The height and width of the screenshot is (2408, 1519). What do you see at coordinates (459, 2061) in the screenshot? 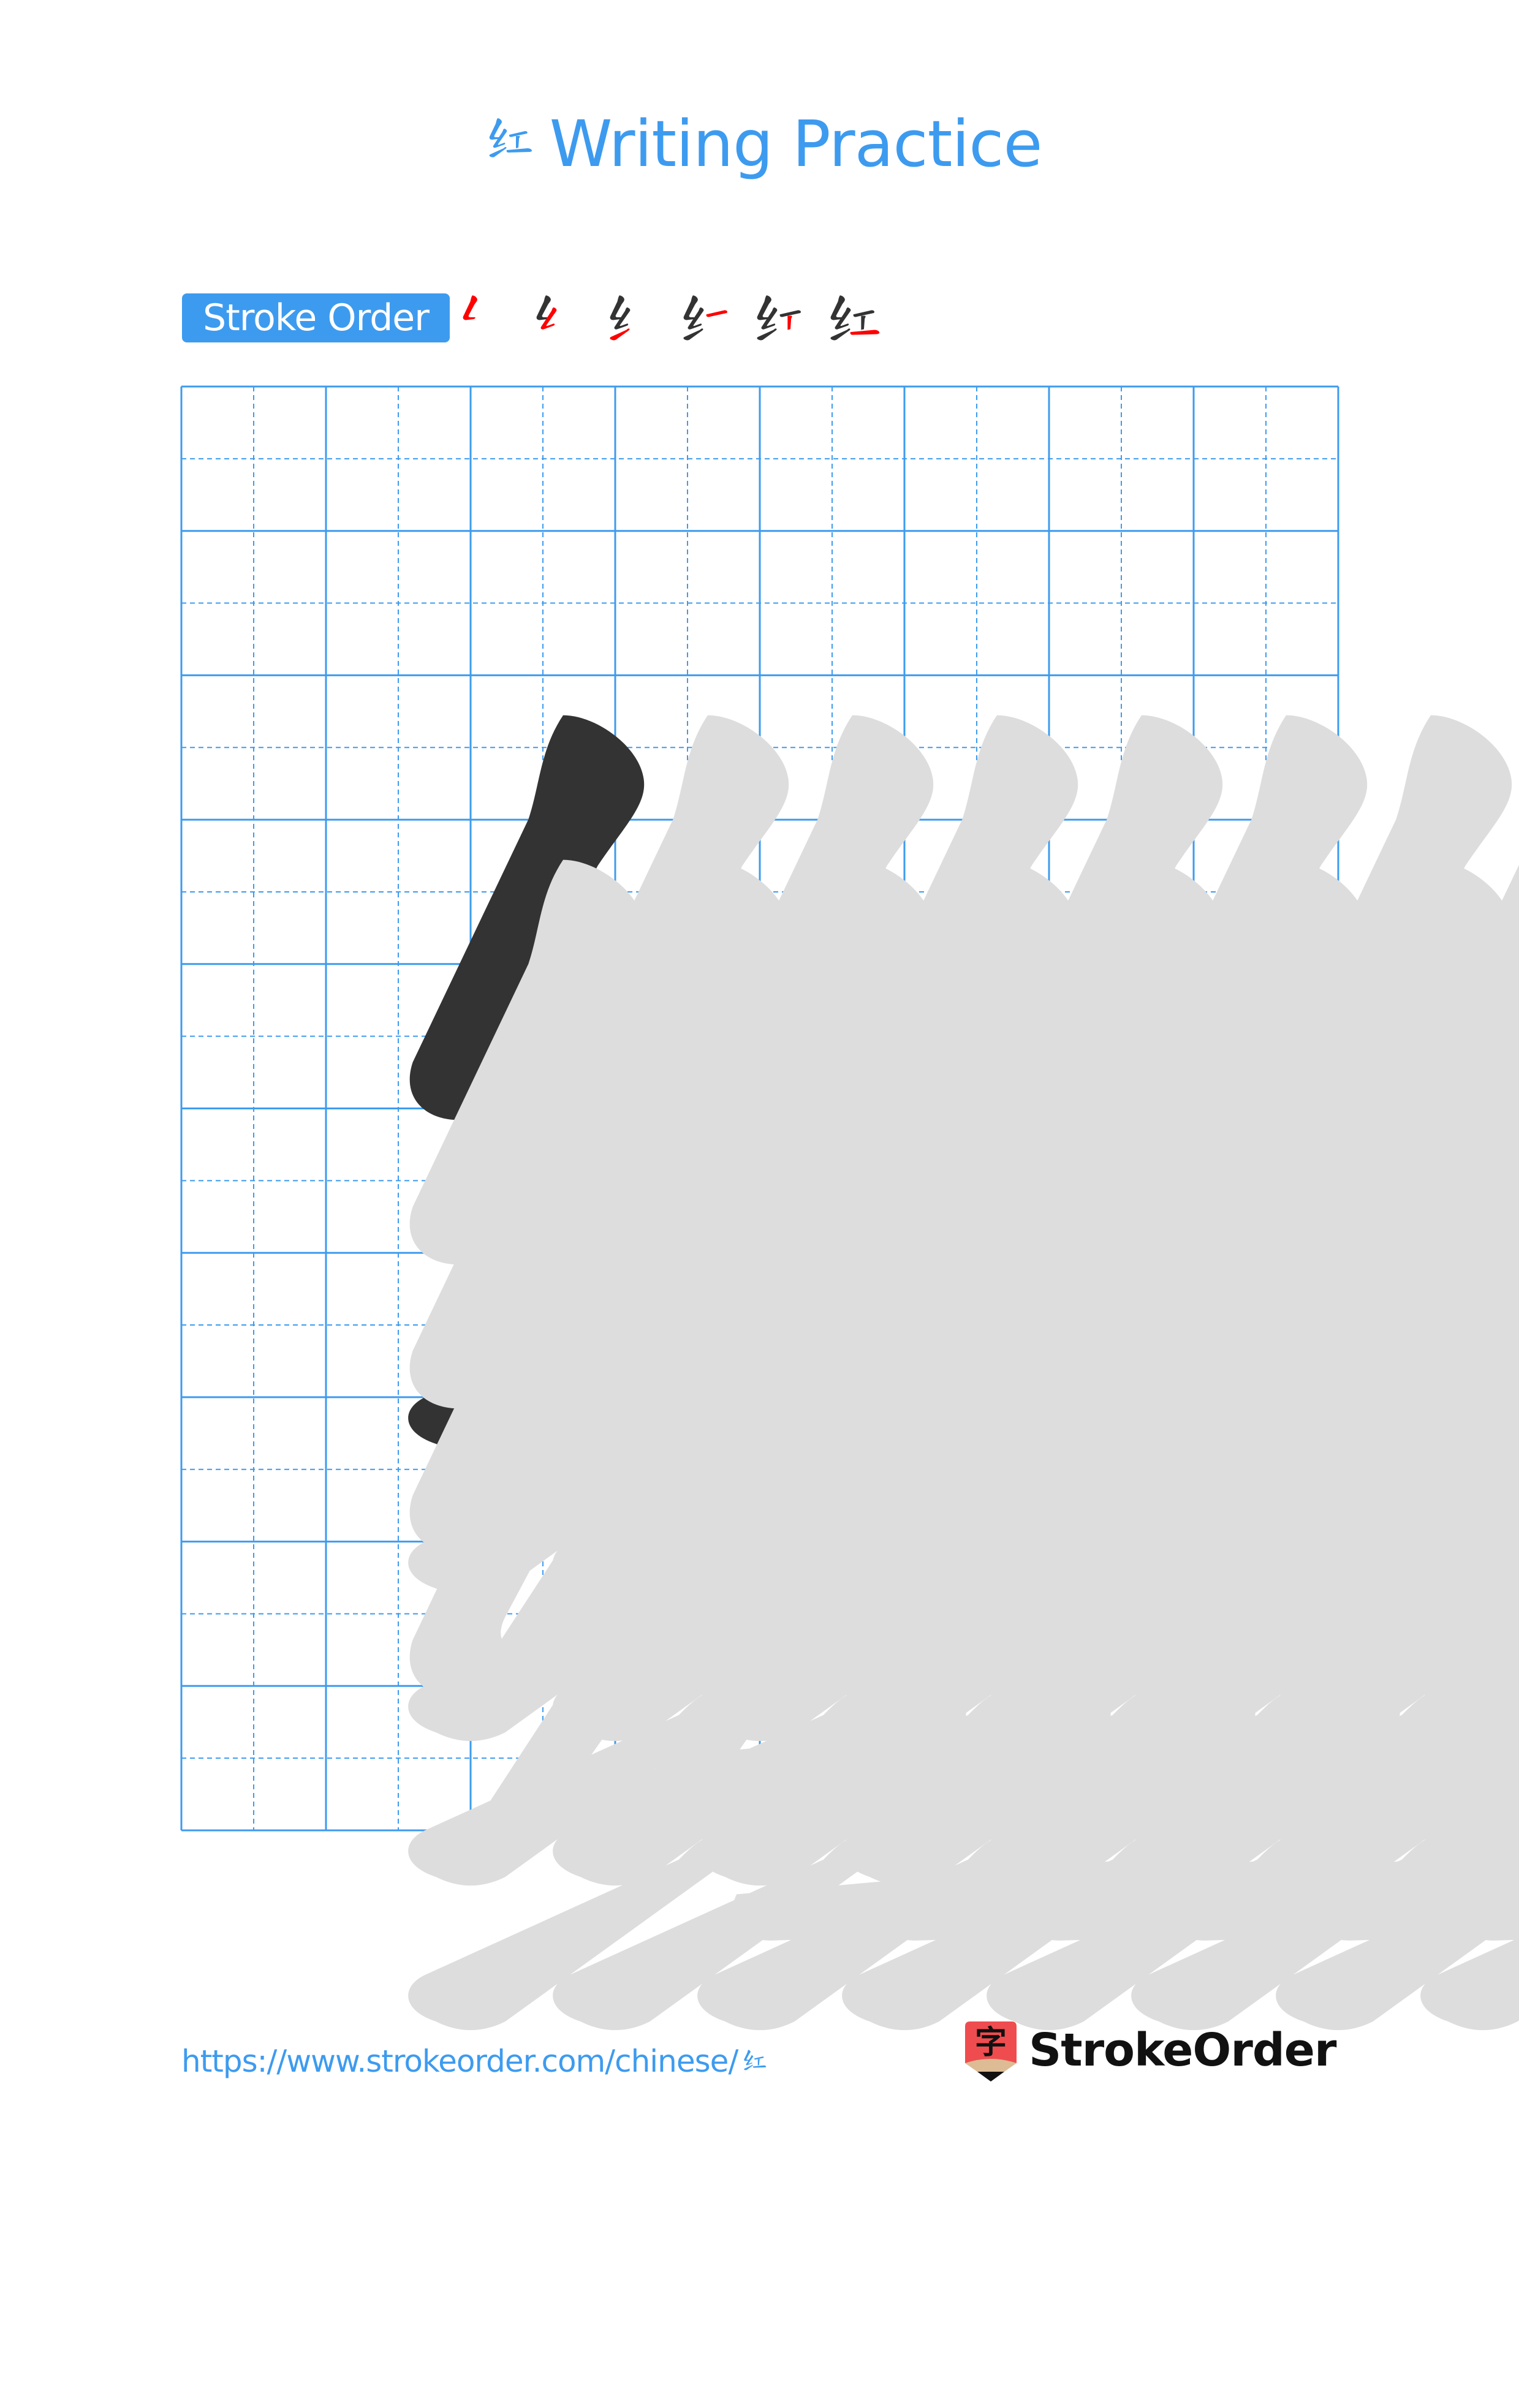
I see `footer-url-text: https://www.strokeorder.com/chinese/` at bounding box center [459, 2061].